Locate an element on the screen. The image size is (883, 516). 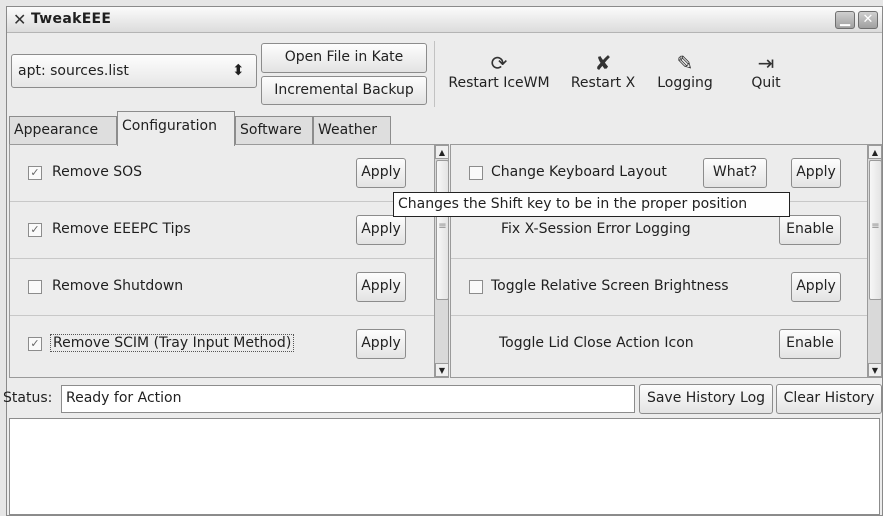
tab-weather: Weather is located at coordinates (352, 130).